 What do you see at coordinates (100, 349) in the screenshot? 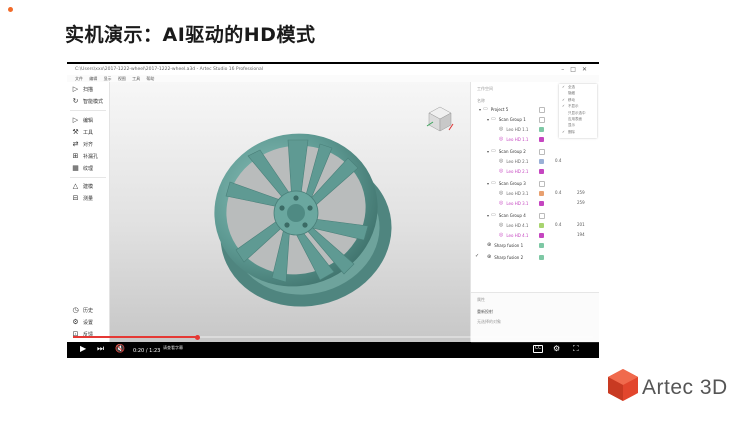
I see `next-button: ⏭` at bounding box center [100, 349].